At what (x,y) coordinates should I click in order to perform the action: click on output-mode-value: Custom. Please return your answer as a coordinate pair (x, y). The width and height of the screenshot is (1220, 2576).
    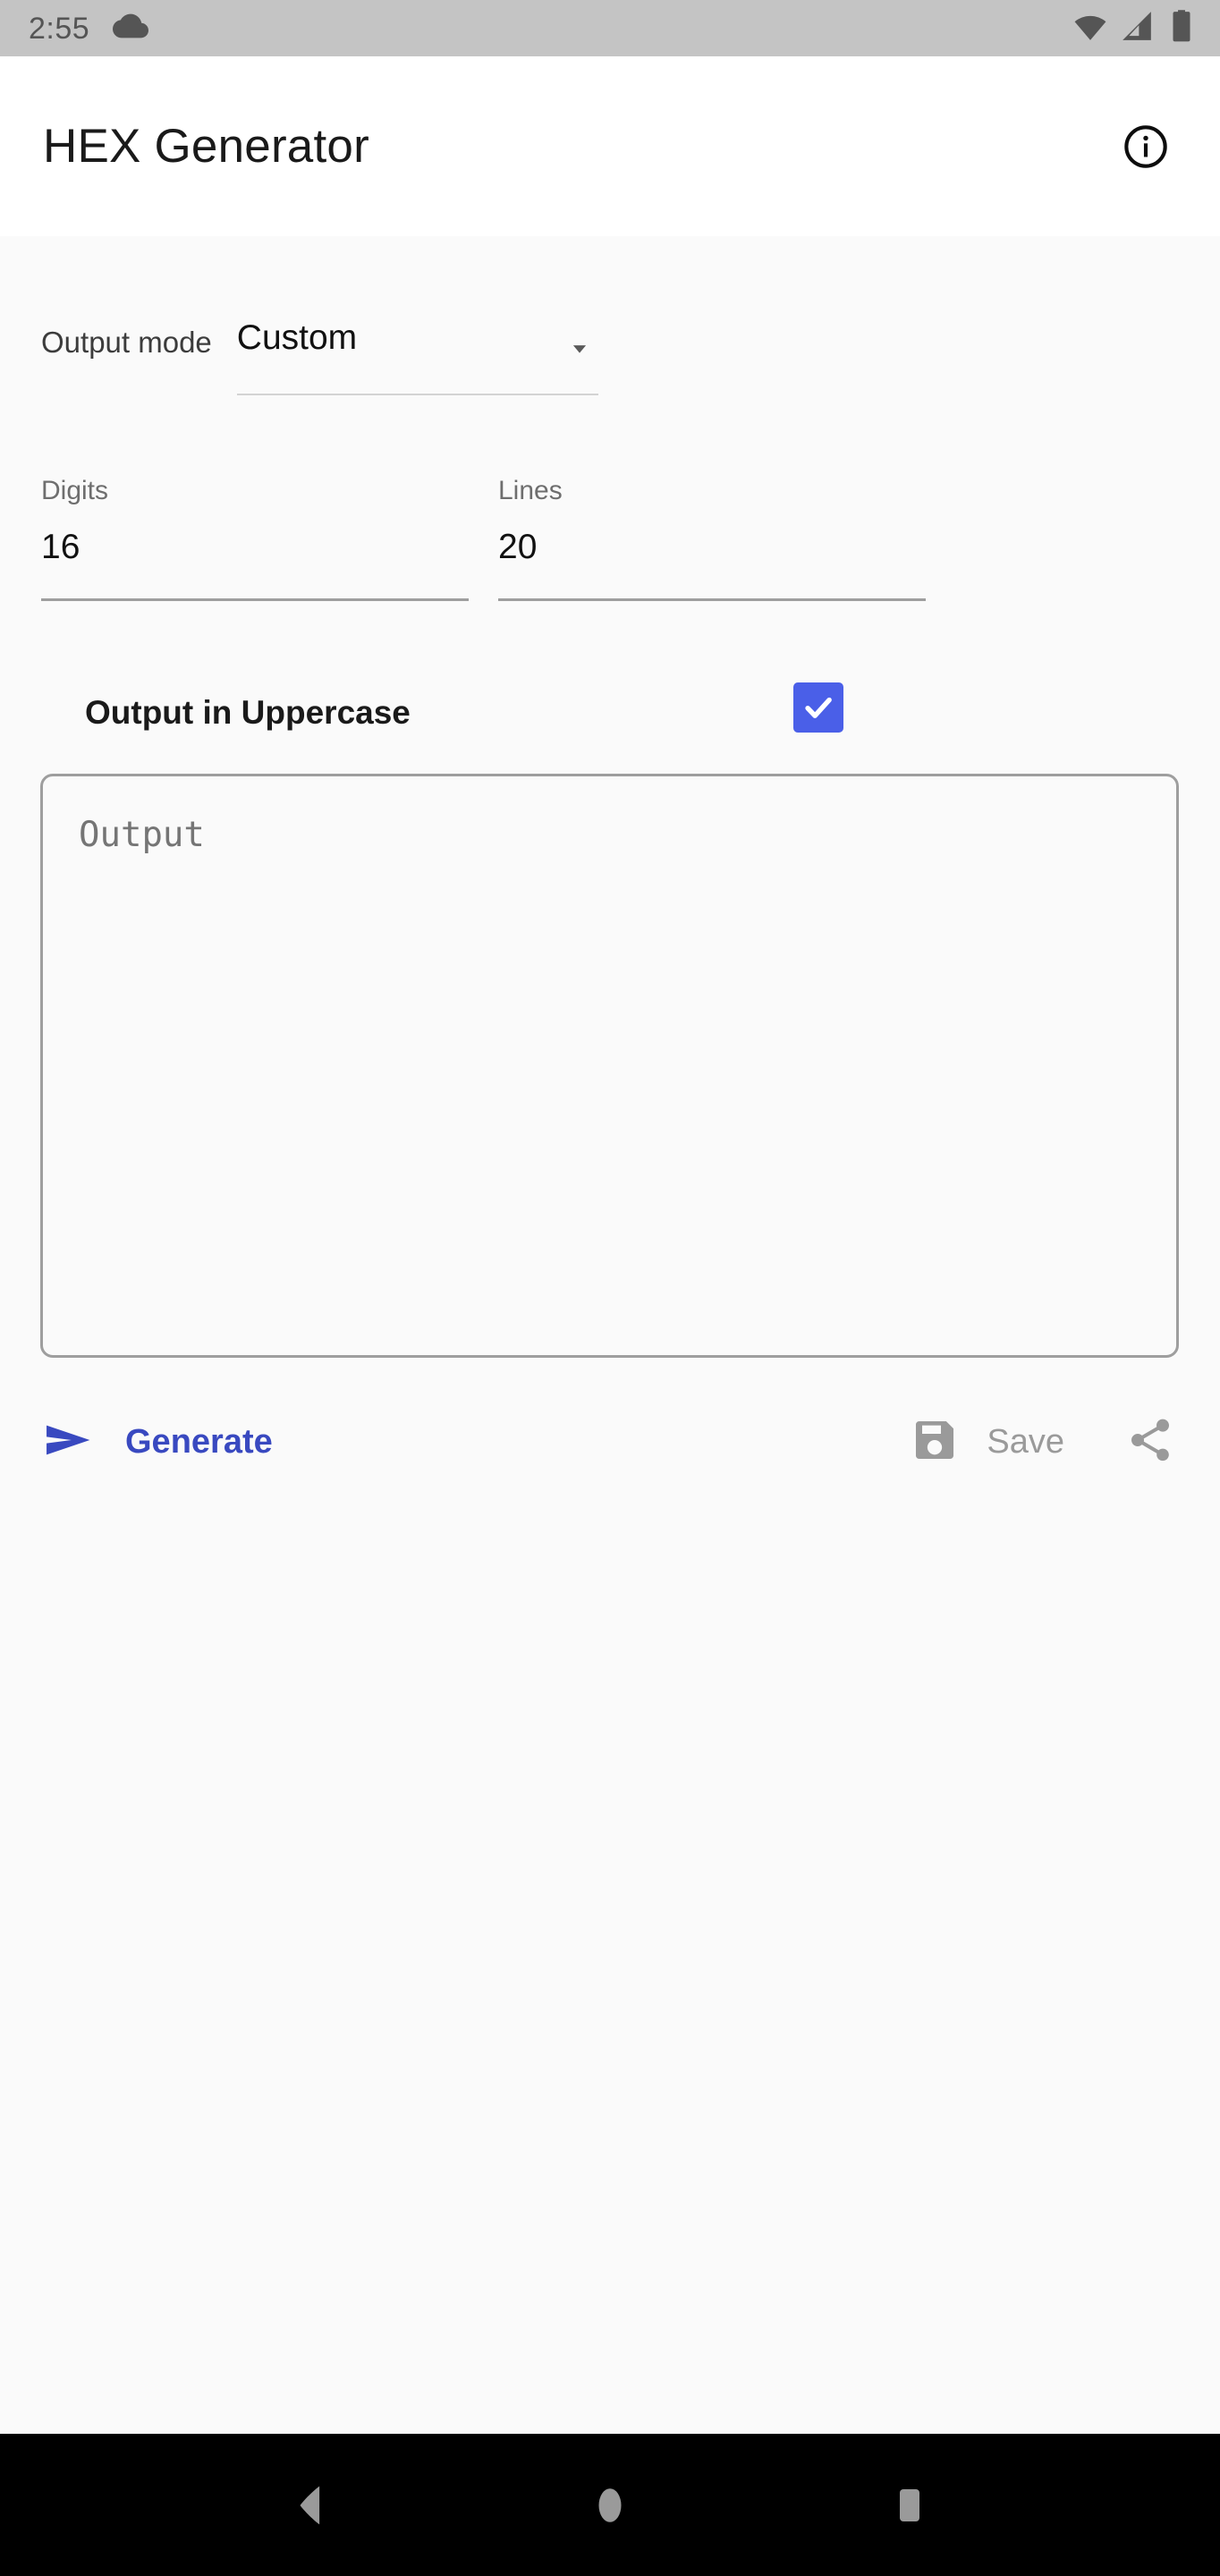
    Looking at the image, I should click on (297, 337).